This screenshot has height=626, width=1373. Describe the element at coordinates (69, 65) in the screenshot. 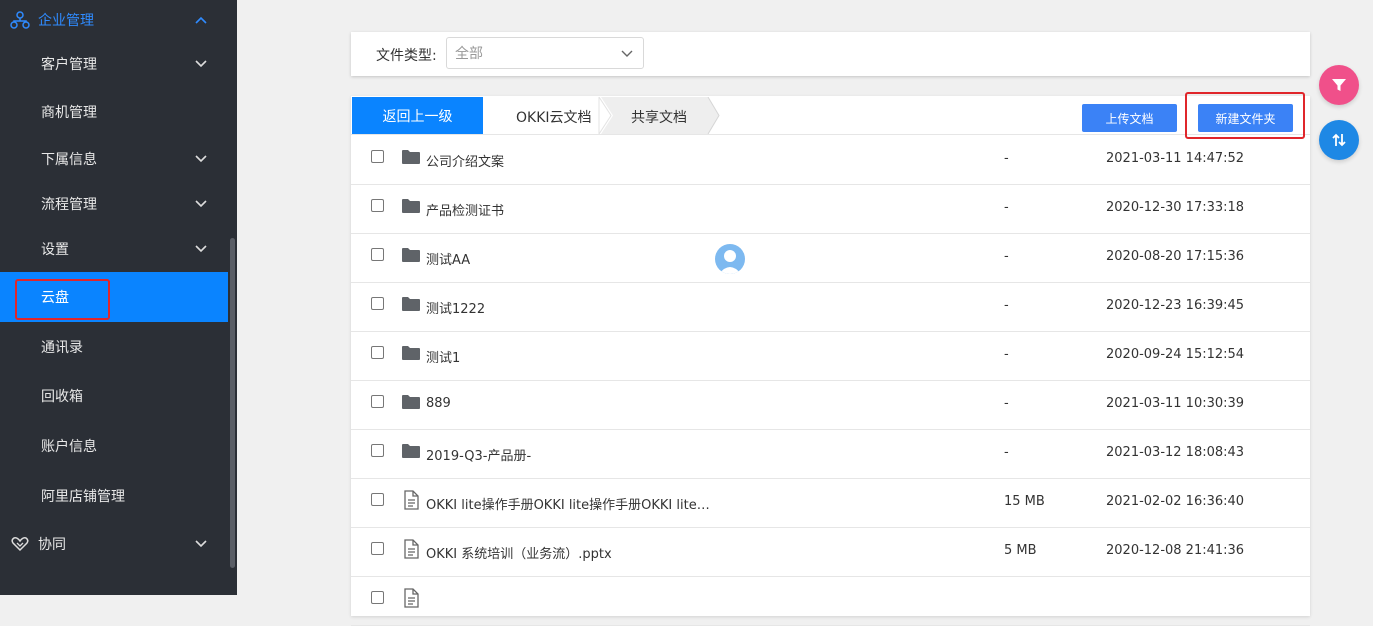

I see `sidebar-item-label: 客户管理` at that location.